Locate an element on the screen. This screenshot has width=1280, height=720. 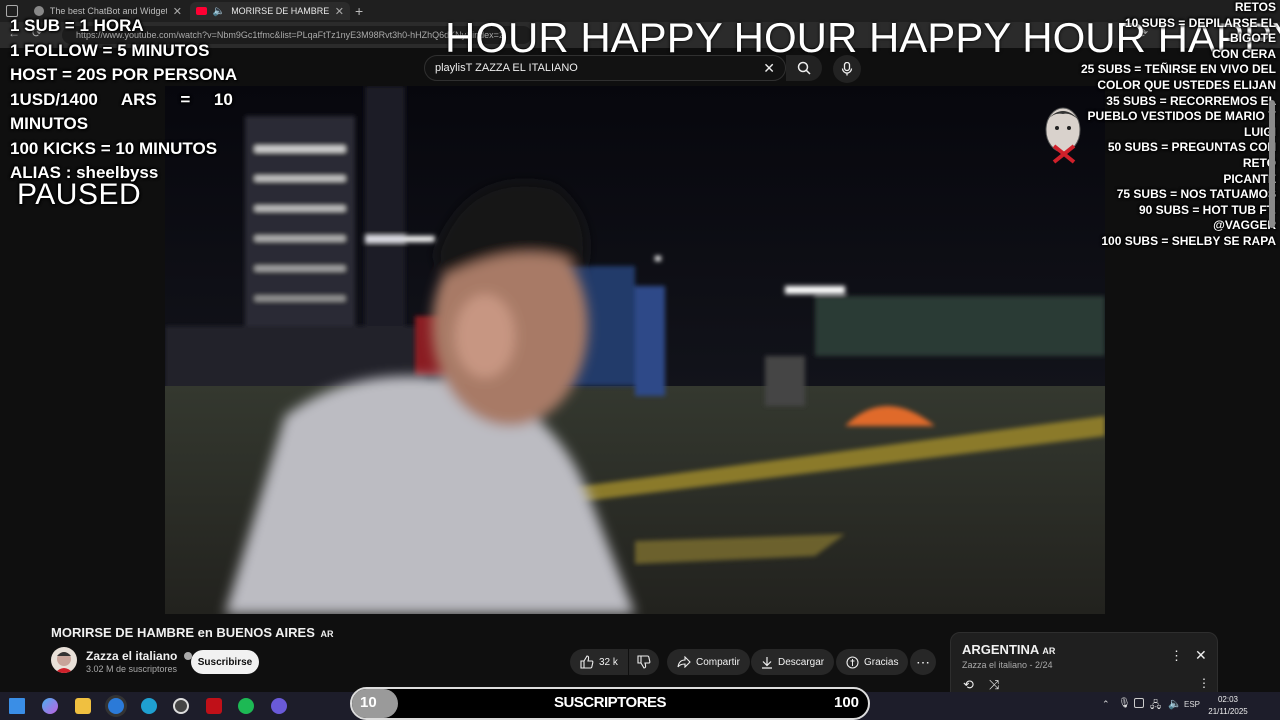
search-icon is located at coordinates (804, 68).